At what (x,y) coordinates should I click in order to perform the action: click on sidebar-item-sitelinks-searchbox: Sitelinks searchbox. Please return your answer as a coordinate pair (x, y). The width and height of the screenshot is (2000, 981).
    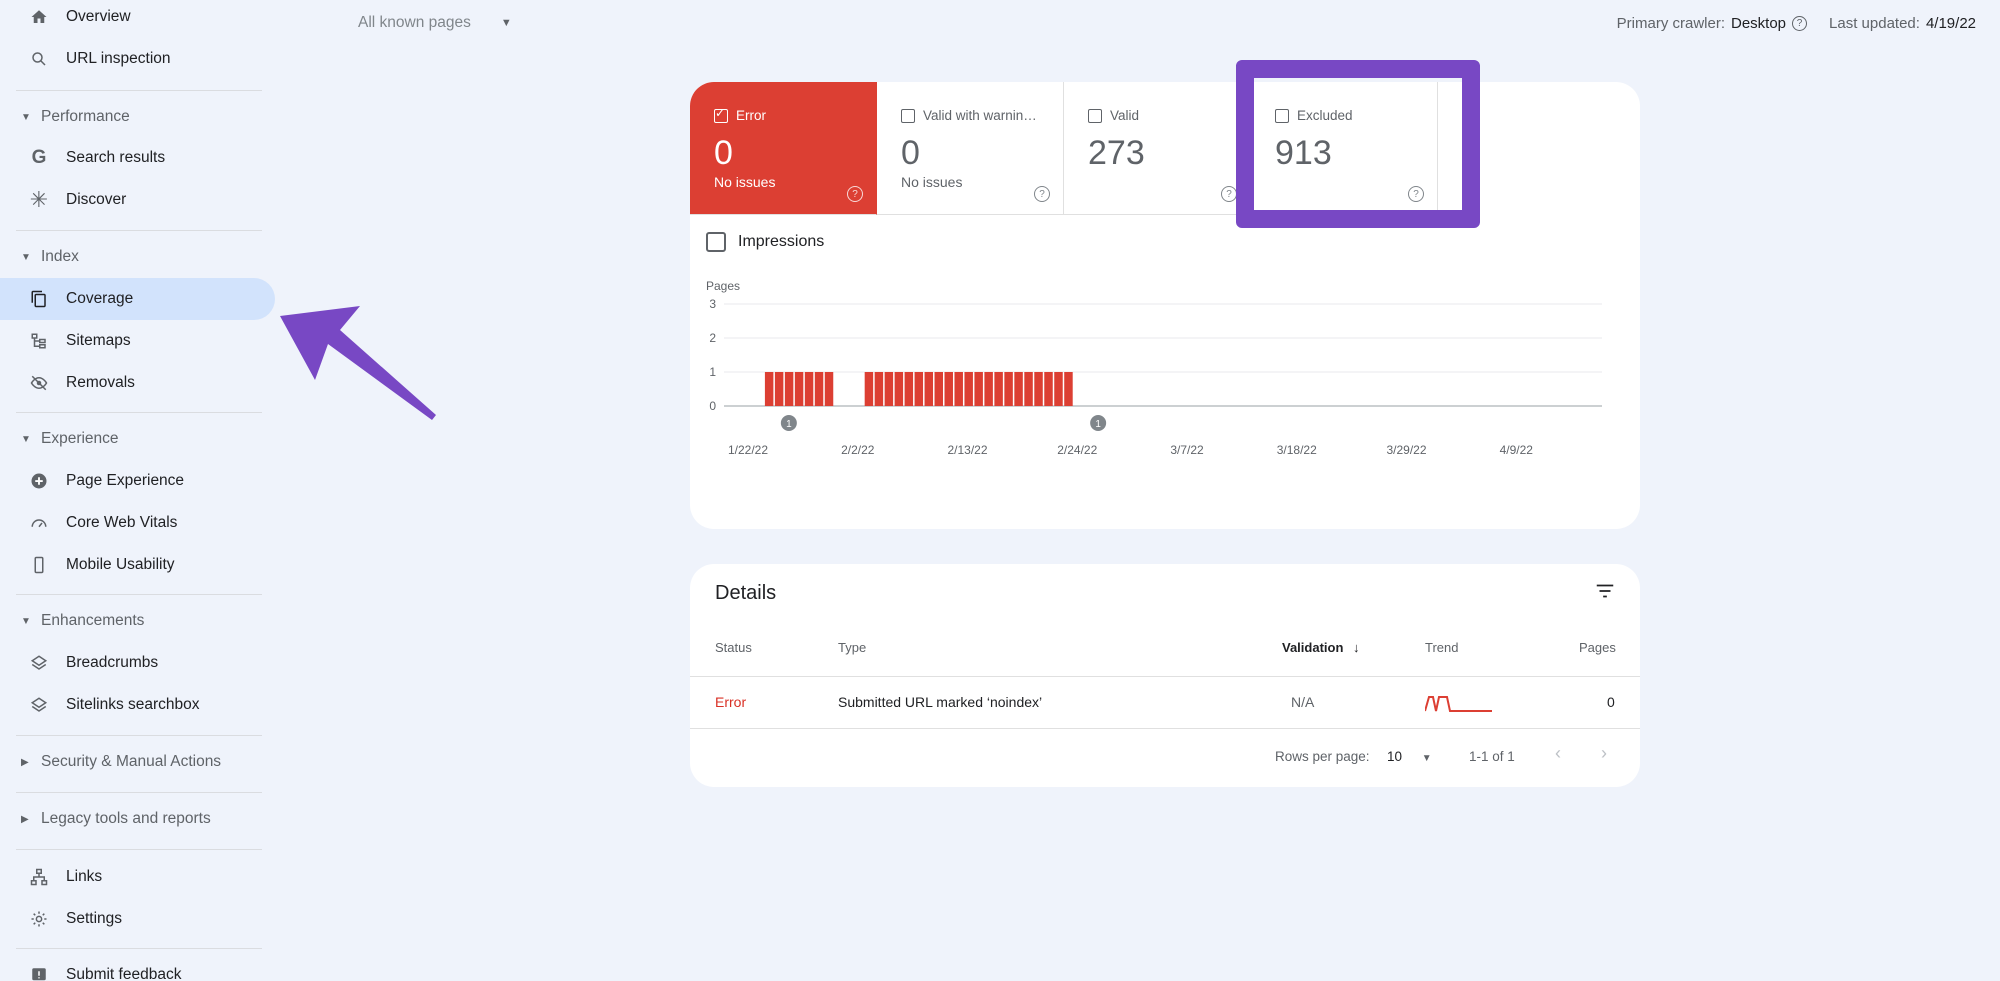
    Looking at the image, I should click on (137, 705).